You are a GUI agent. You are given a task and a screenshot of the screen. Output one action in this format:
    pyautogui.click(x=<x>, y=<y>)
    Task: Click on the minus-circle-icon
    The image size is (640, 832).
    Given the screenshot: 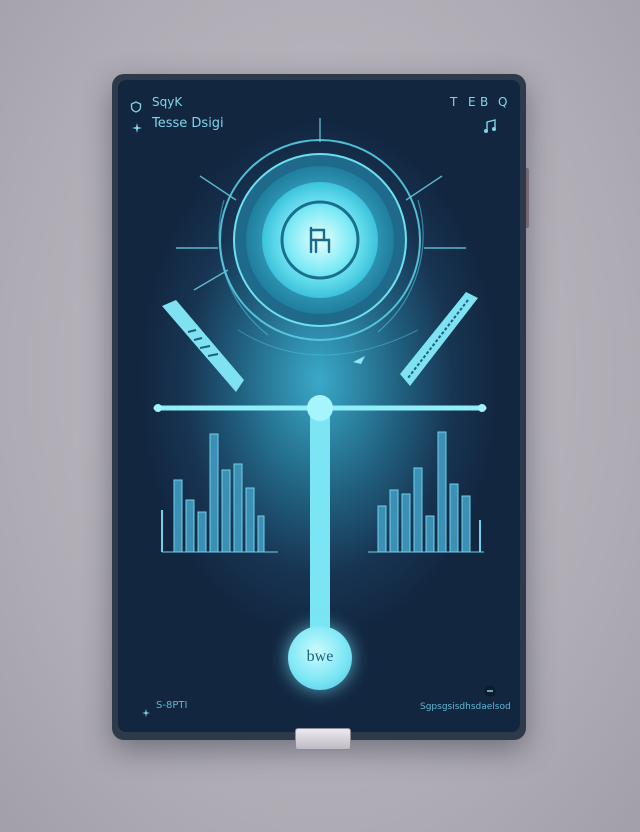 What is the action you would take?
    pyautogui.click(x=490, y=691)
    